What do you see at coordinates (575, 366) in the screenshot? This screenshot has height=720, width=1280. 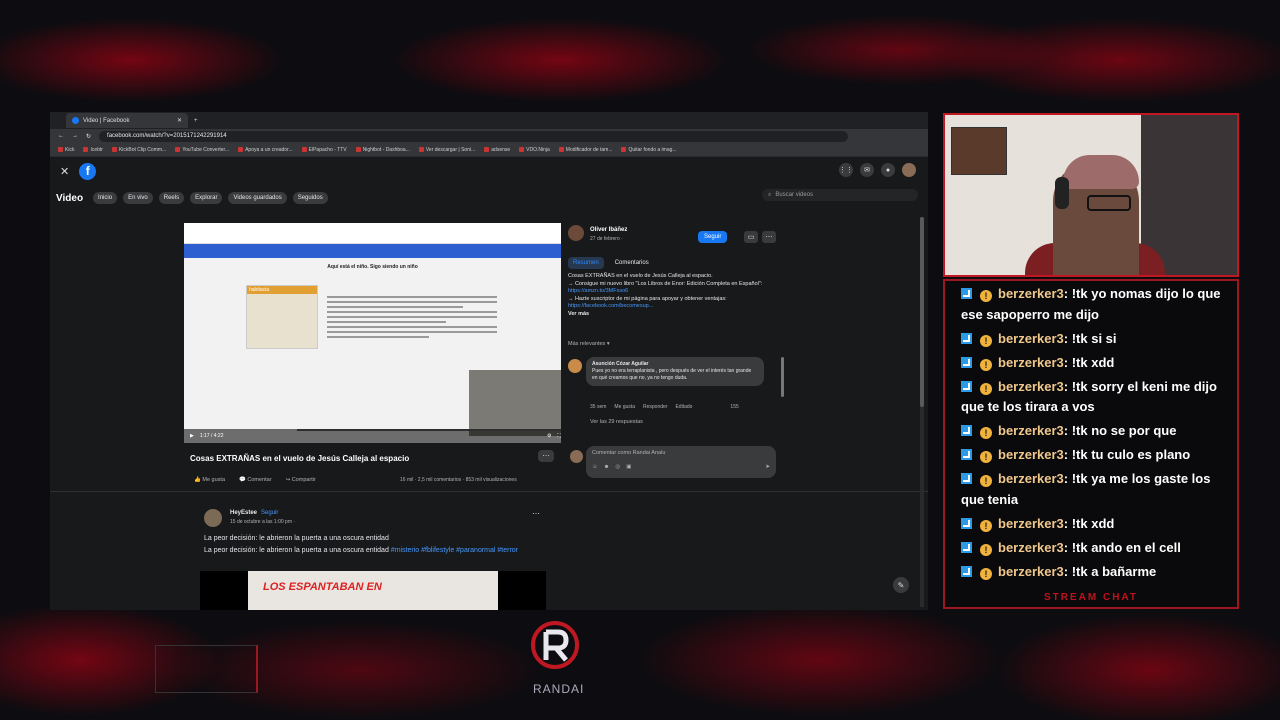 I see `comment-avatar` at bounding box center [575, 366].